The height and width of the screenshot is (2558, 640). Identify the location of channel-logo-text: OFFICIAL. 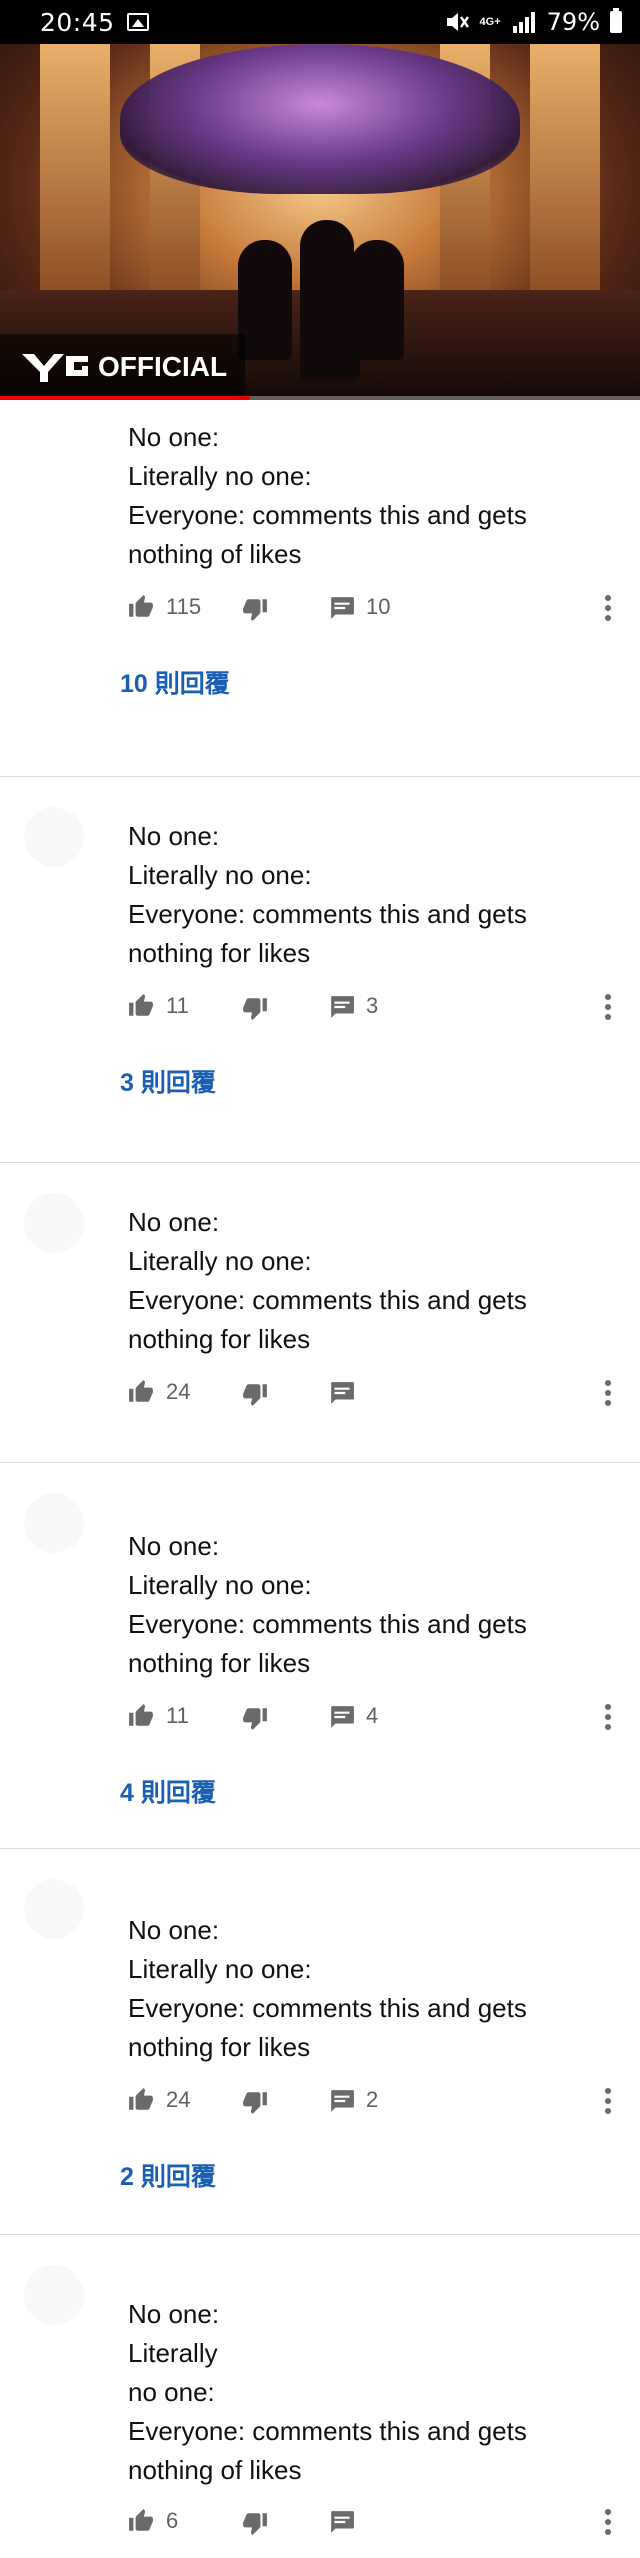
(163, 366).